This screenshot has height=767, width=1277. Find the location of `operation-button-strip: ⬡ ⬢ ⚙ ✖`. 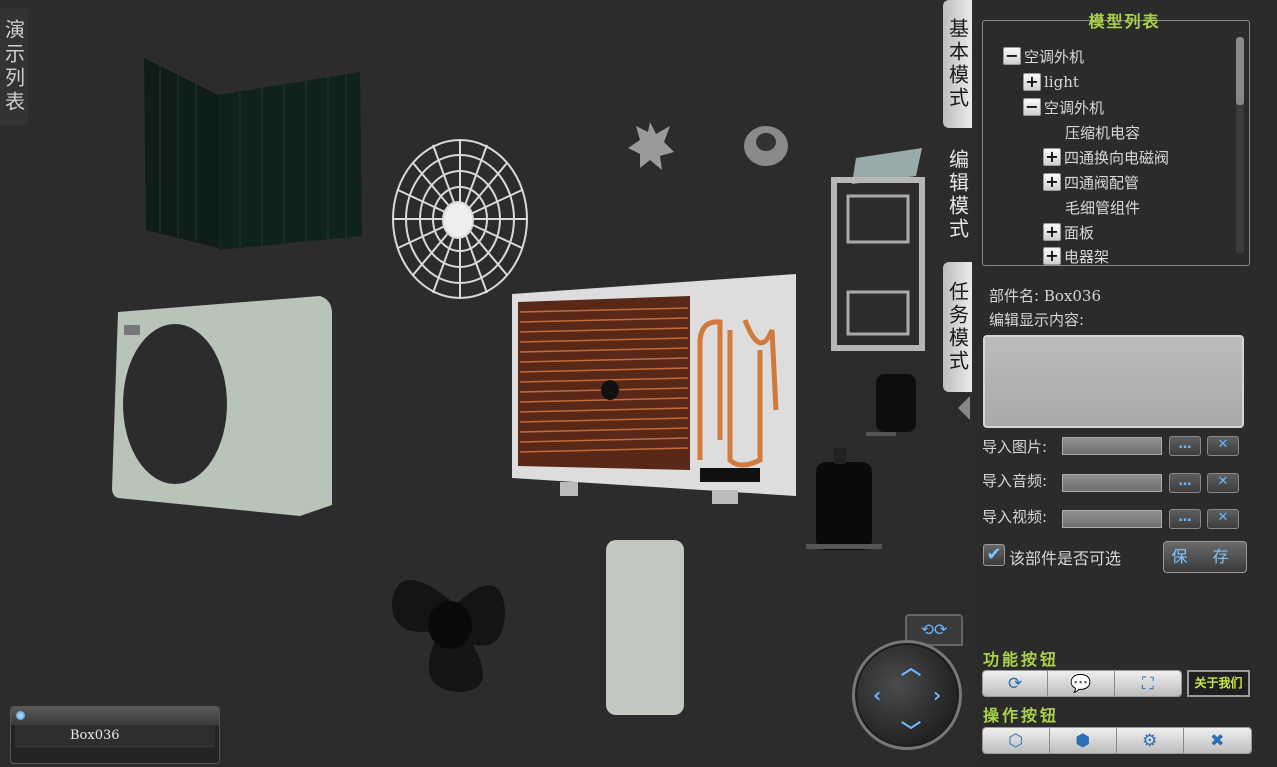

operation-button-strip: ⬡ ⬢ ⚙ ✖ is located at coordinates (1117, 740).